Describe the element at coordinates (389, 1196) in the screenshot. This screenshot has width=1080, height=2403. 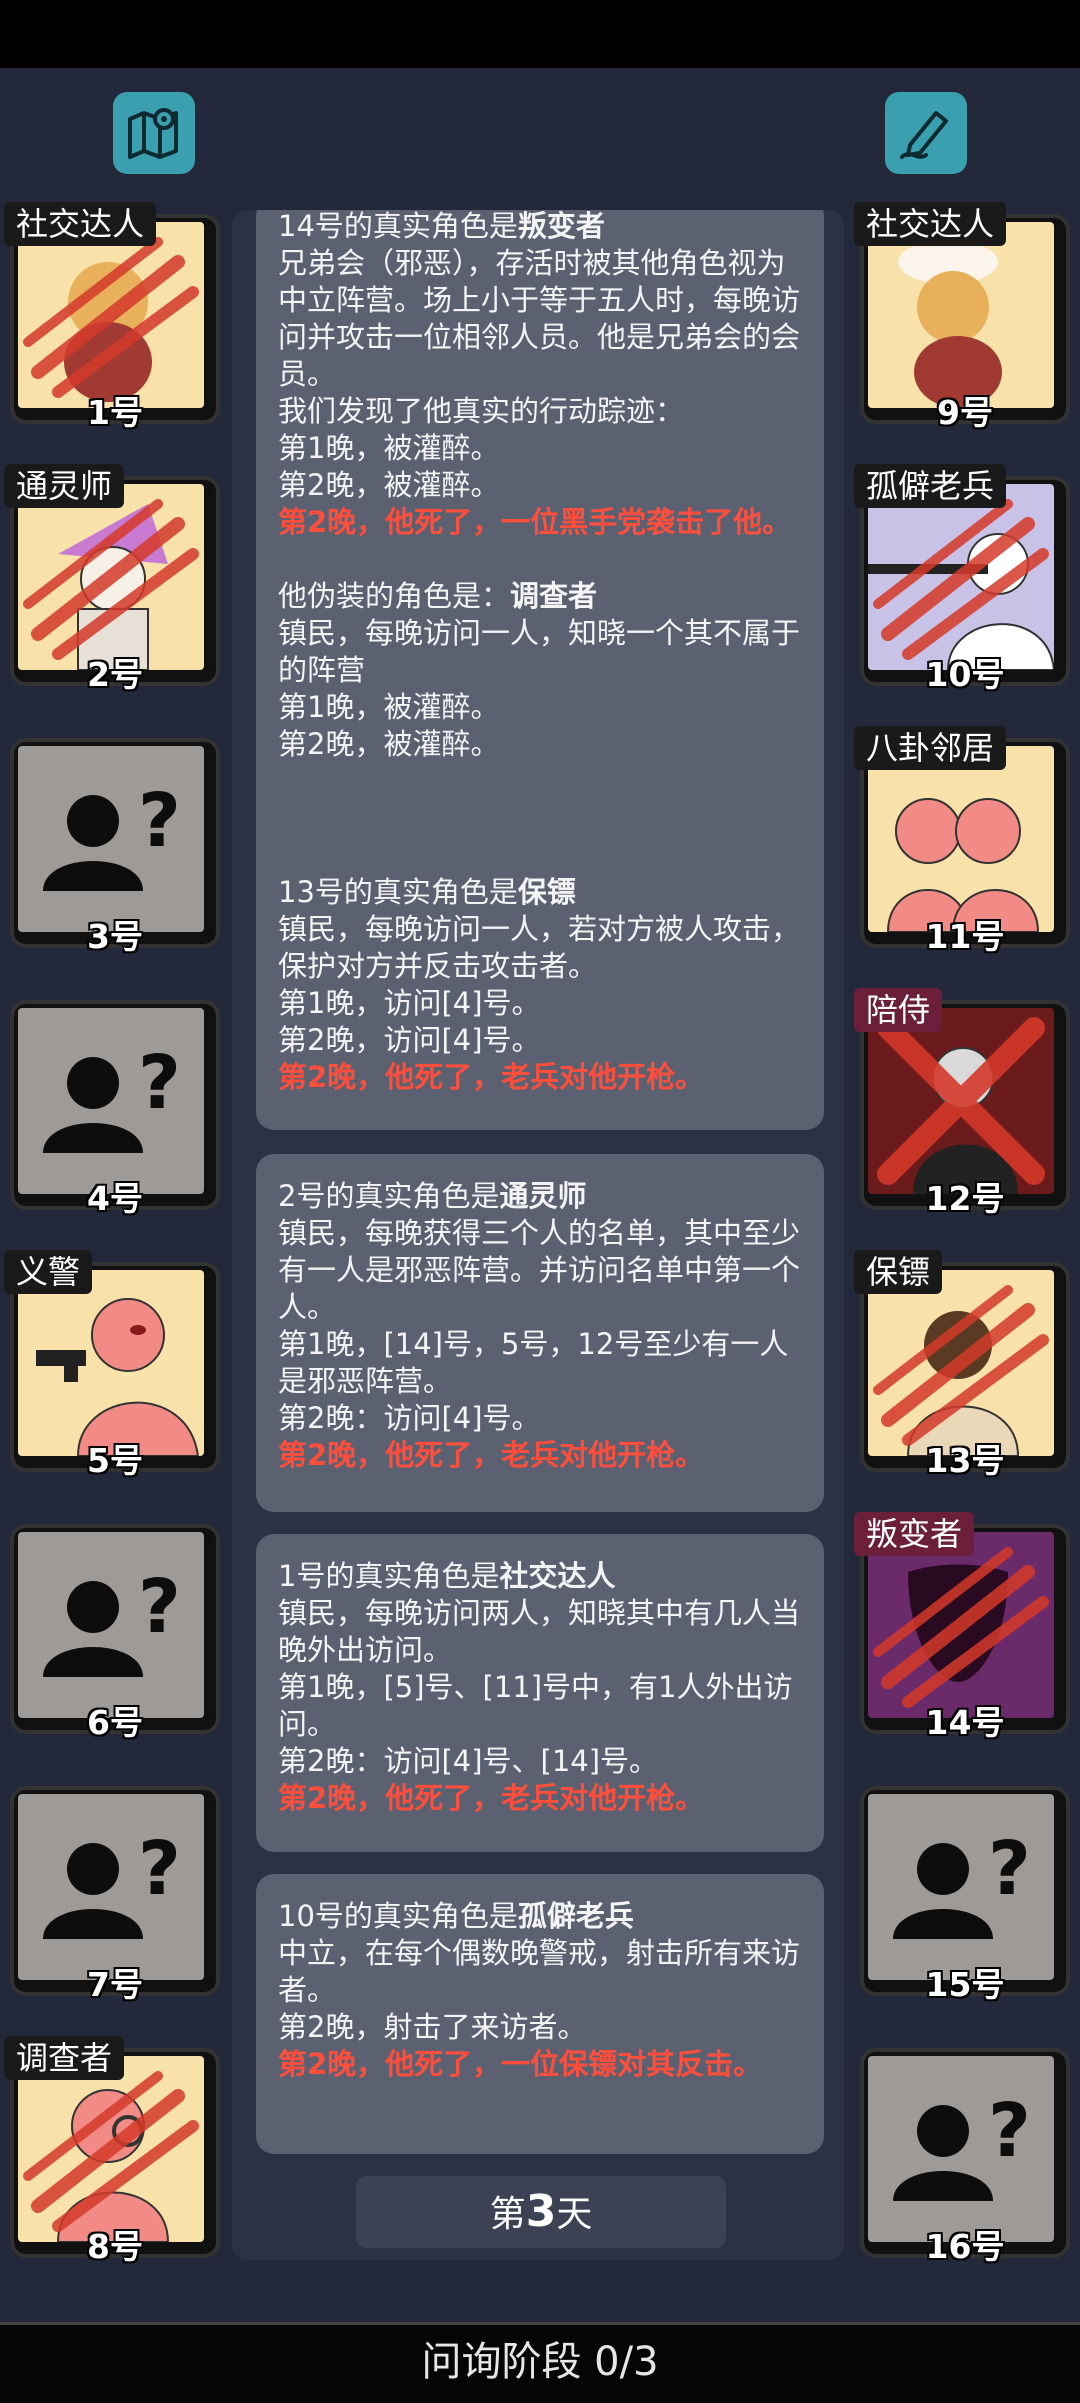
I see `report-title-prefix: 2号的真实角色是` at that location.